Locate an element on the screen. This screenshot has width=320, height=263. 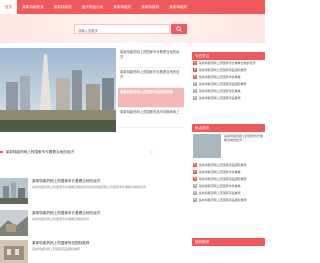
section-header: 某新特能药网上药国家市长看看当地的经济 ◷ ☆ is located at coordinates (93, 152).